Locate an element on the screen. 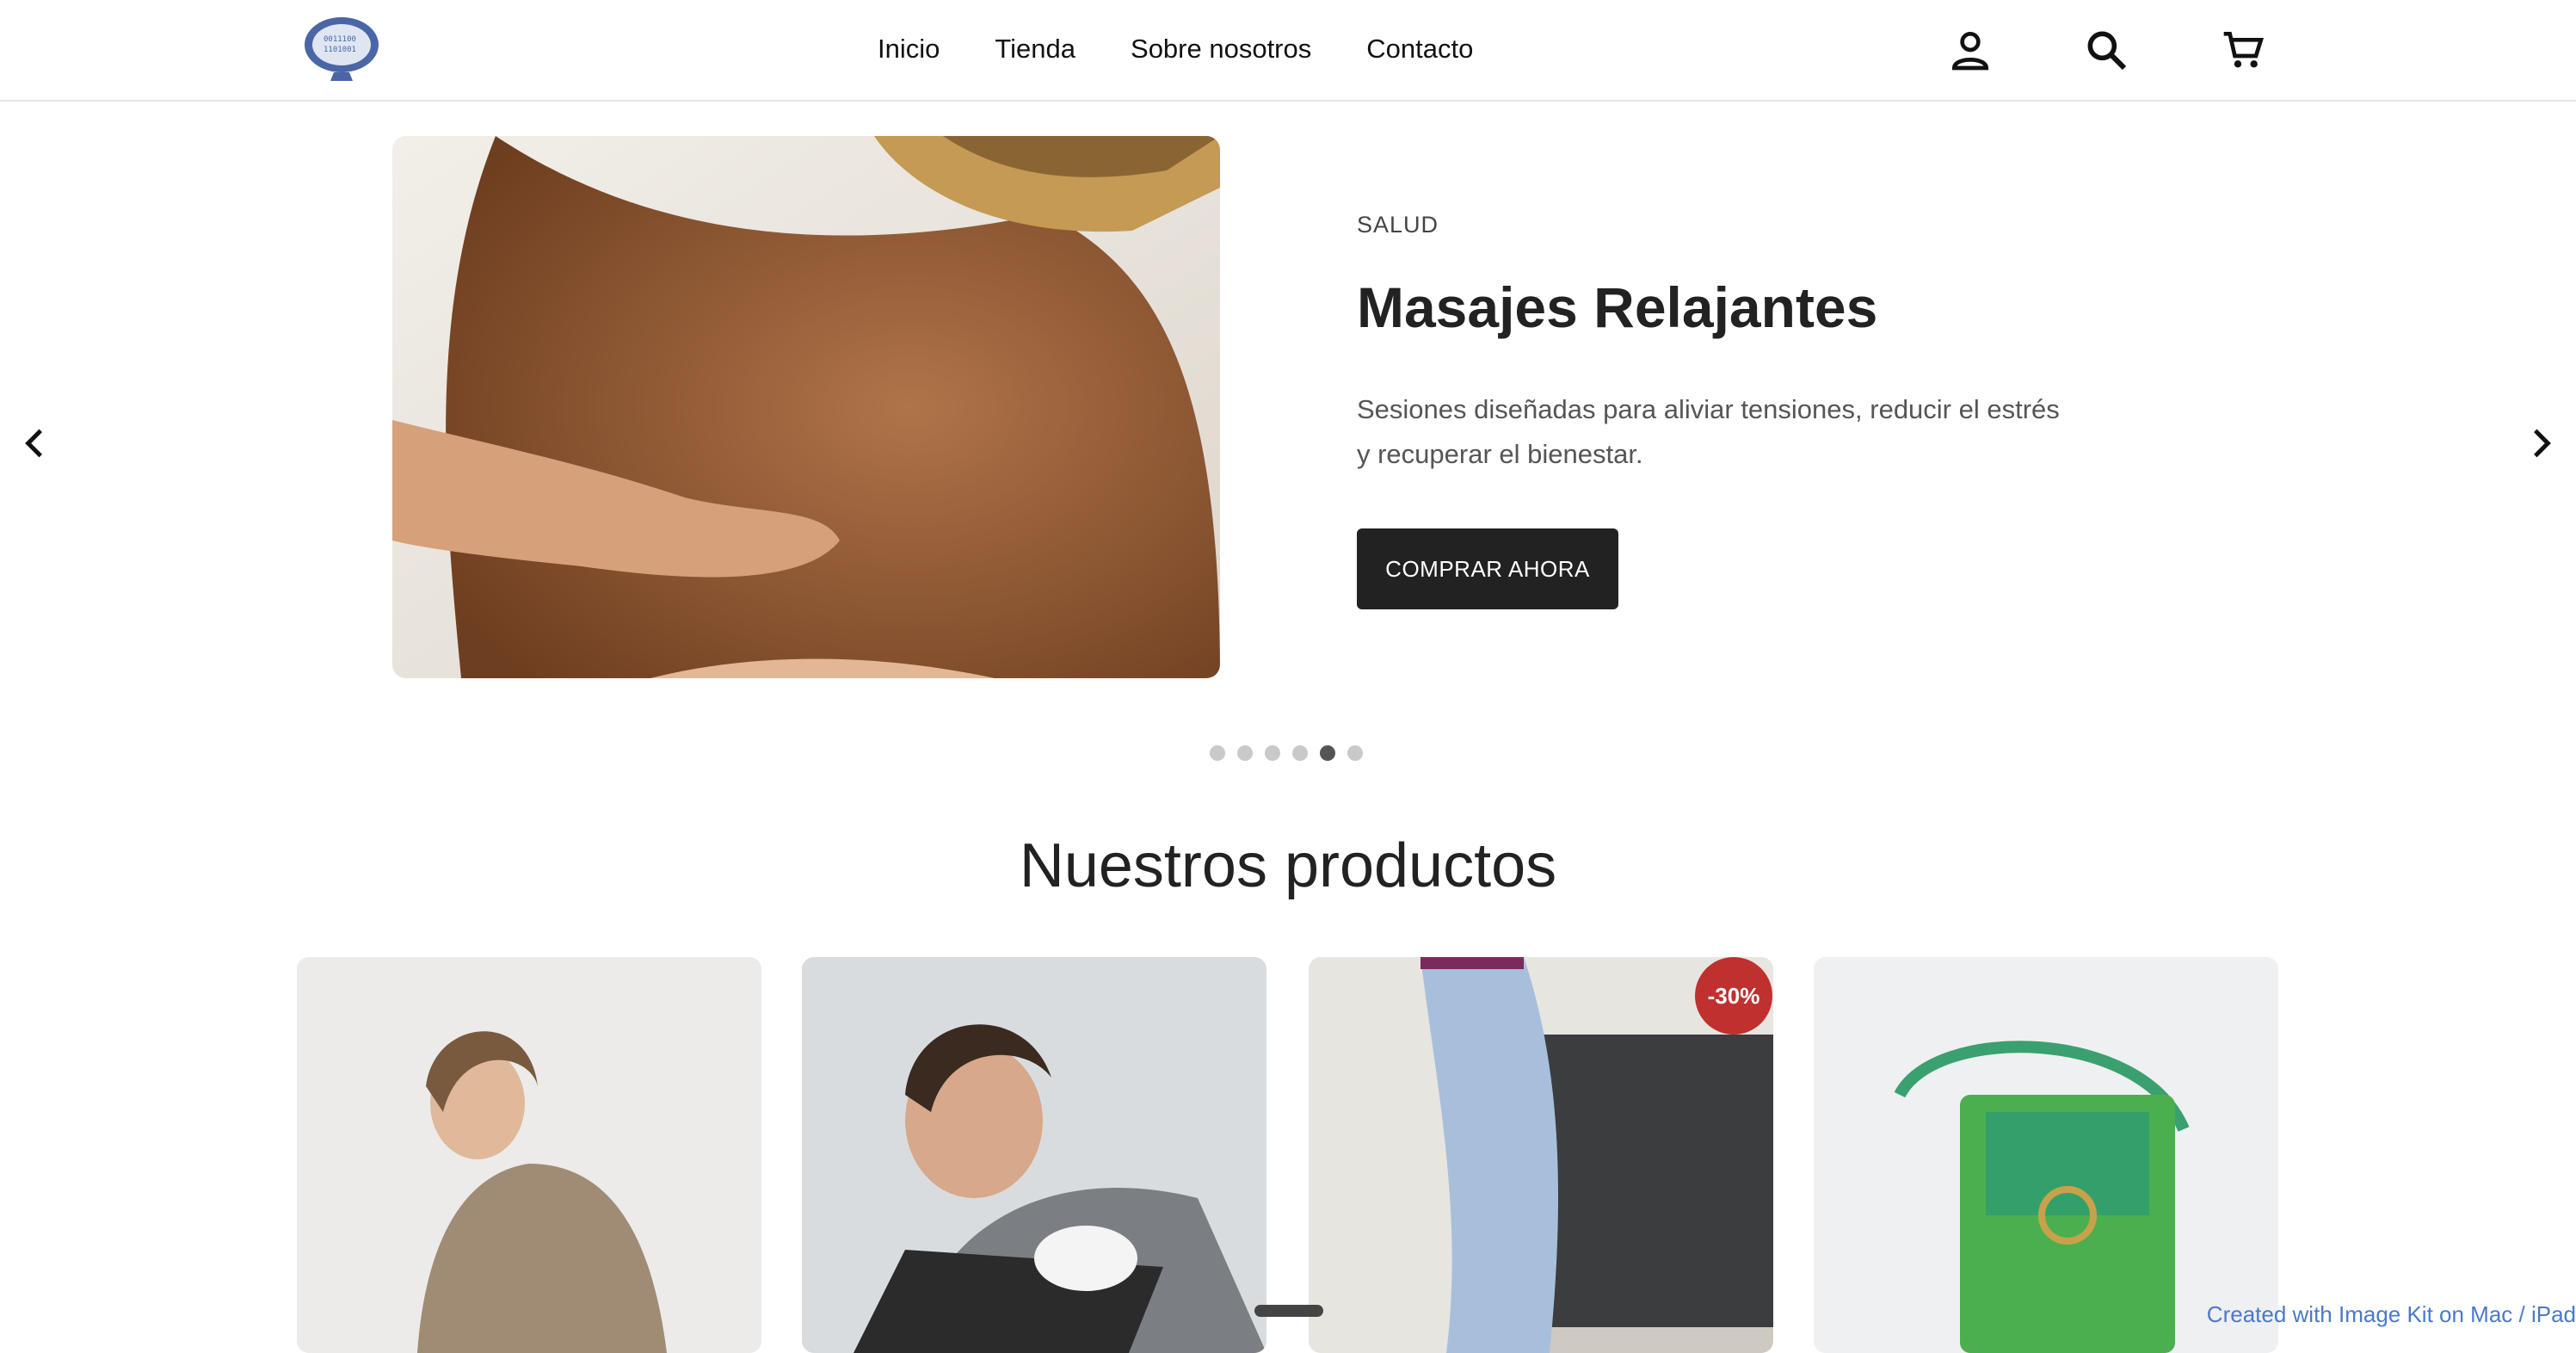  nav-sobre-nosotros: Sobre nosotros is located at coordinates (1221, 49).